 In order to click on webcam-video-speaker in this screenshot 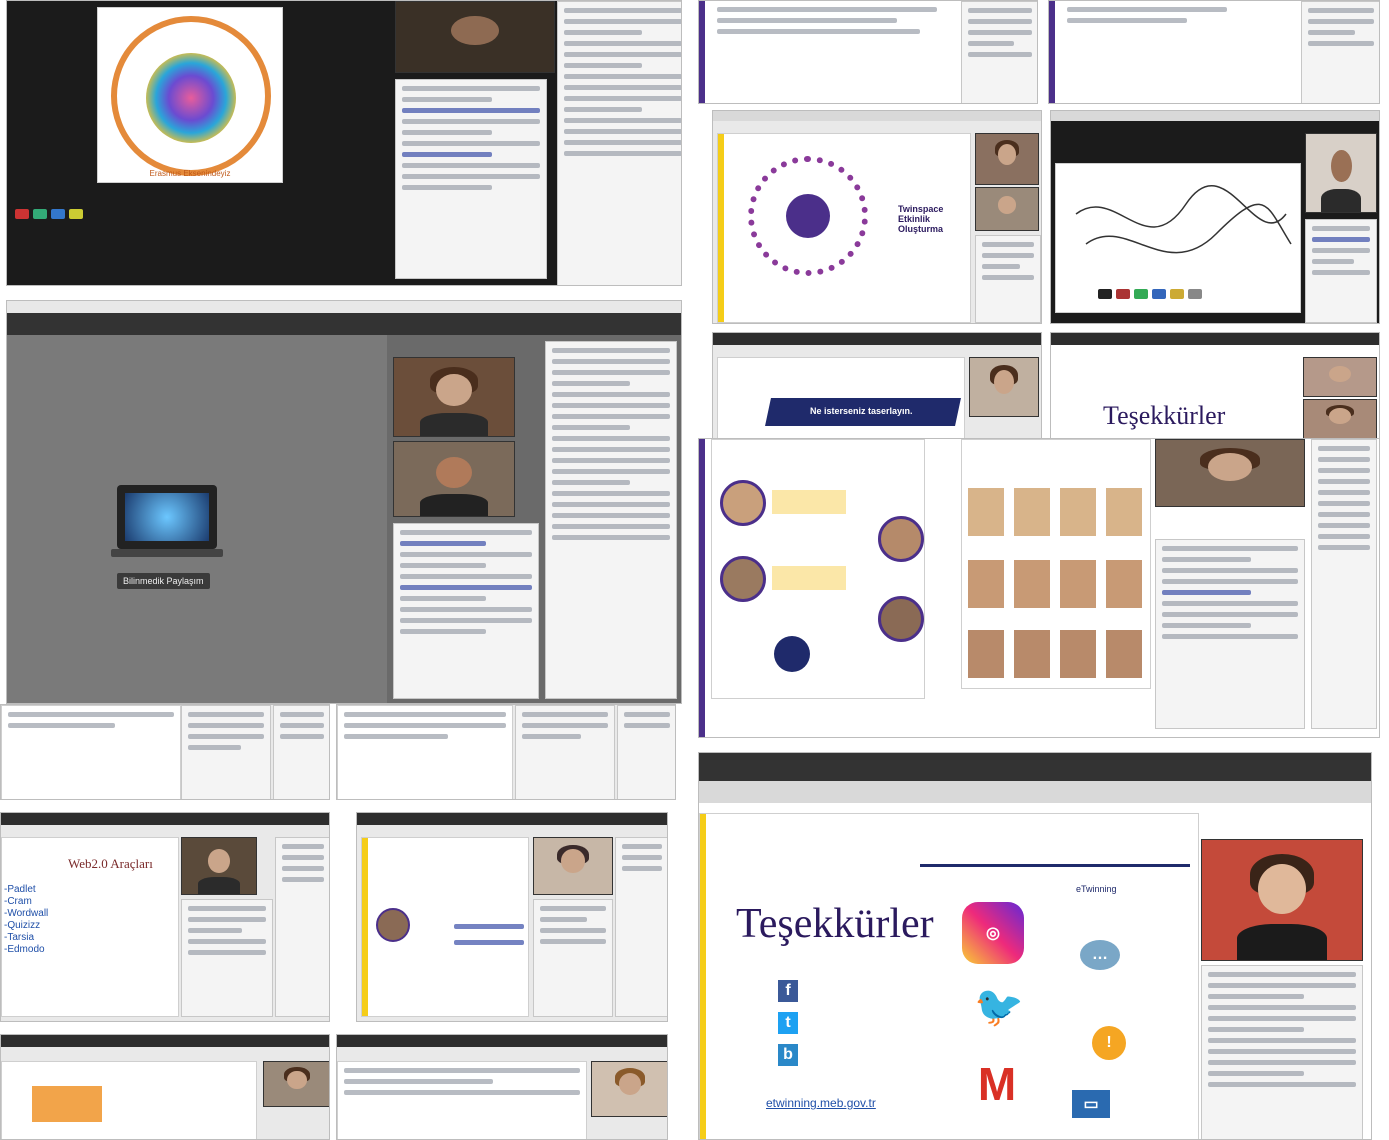, I will do `click(1282, 900)`.